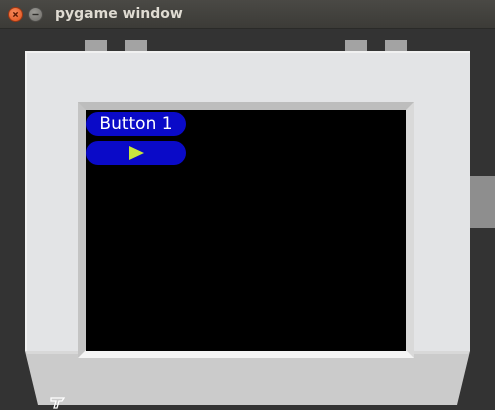 This screenshot has height=410, width=495. What do you see at coordinates (58, 403) in the screenshot?
I see `device-logo-icon` at bounding box center [58, 403].